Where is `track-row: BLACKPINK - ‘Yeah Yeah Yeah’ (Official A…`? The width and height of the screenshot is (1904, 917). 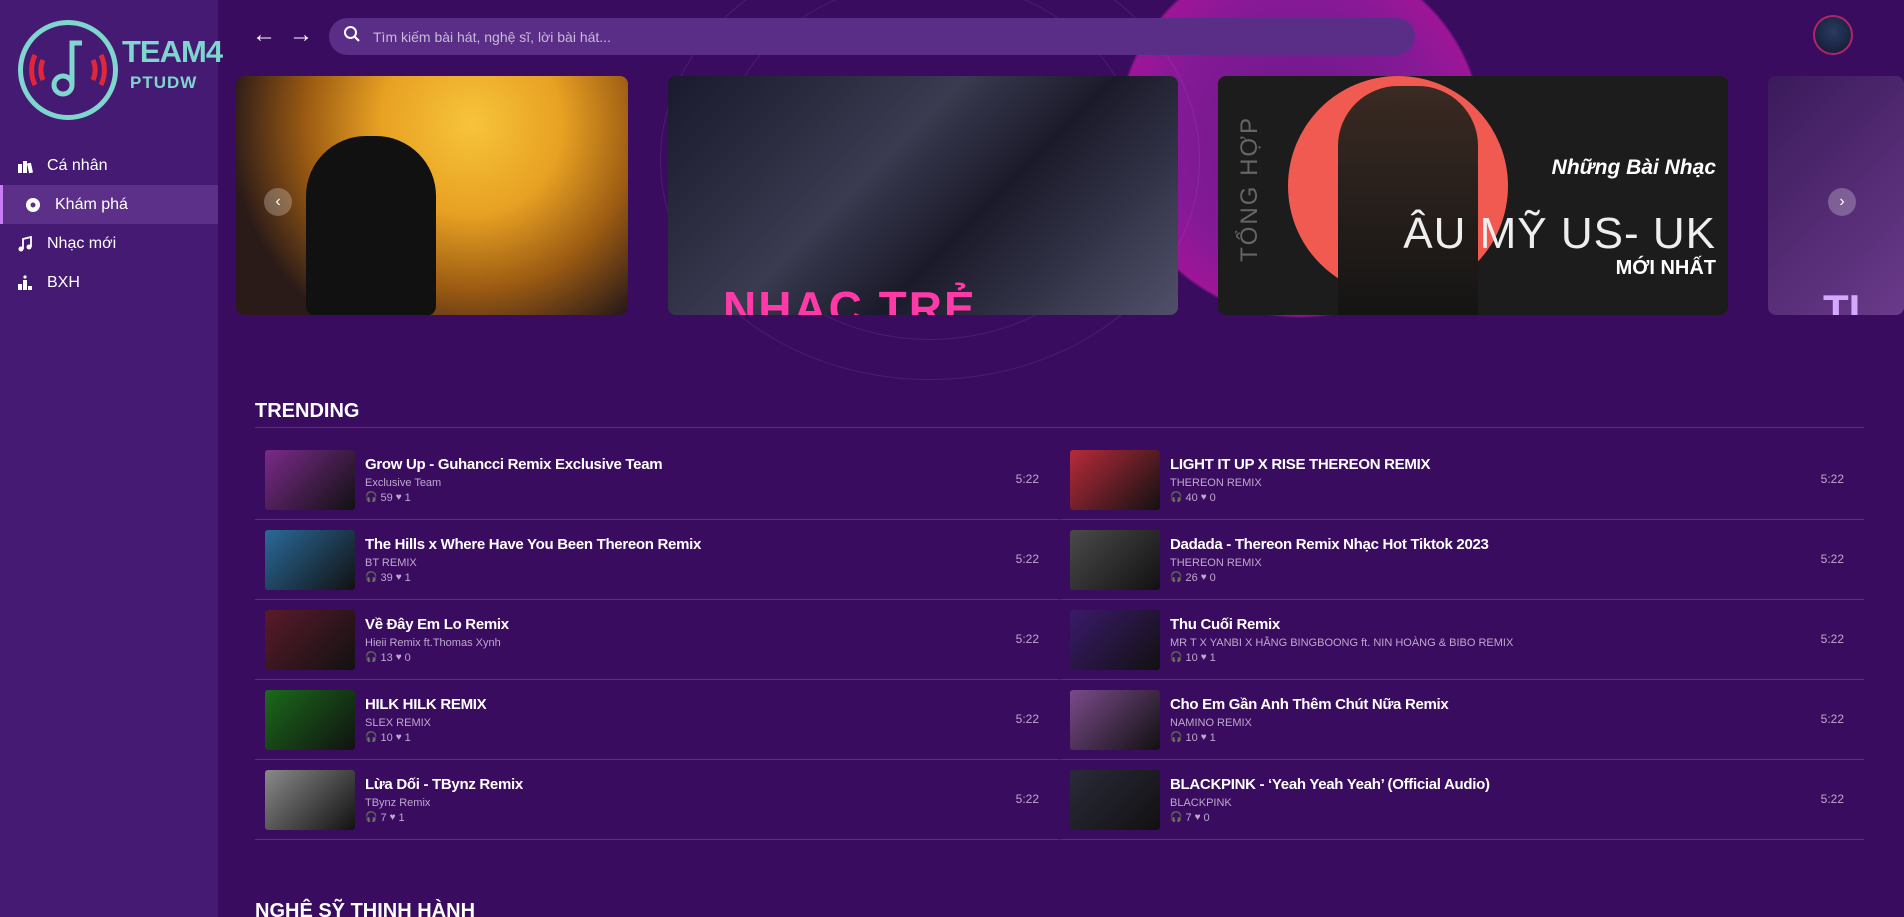
track-row: BLACKPINK - ‘Yeah Yeah Yeah’ (Official A… is located at coordinates (1462, 800).